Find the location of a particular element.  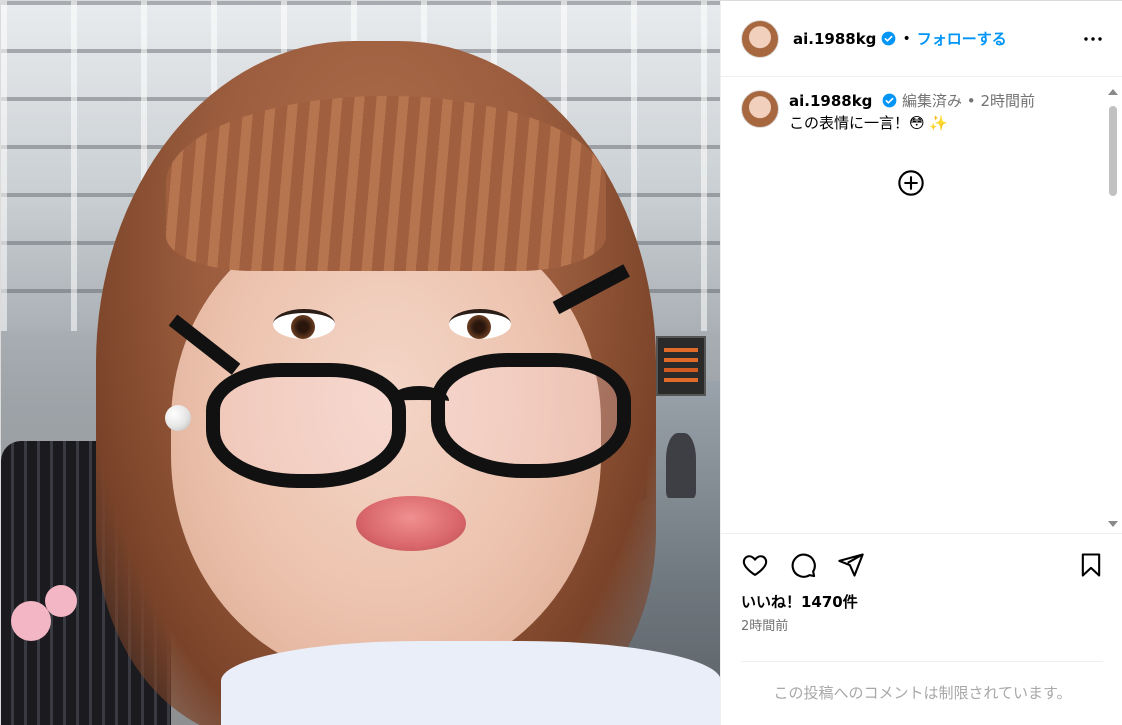

scroll-down-arrow-icon is located at coordinates (1113, 524).